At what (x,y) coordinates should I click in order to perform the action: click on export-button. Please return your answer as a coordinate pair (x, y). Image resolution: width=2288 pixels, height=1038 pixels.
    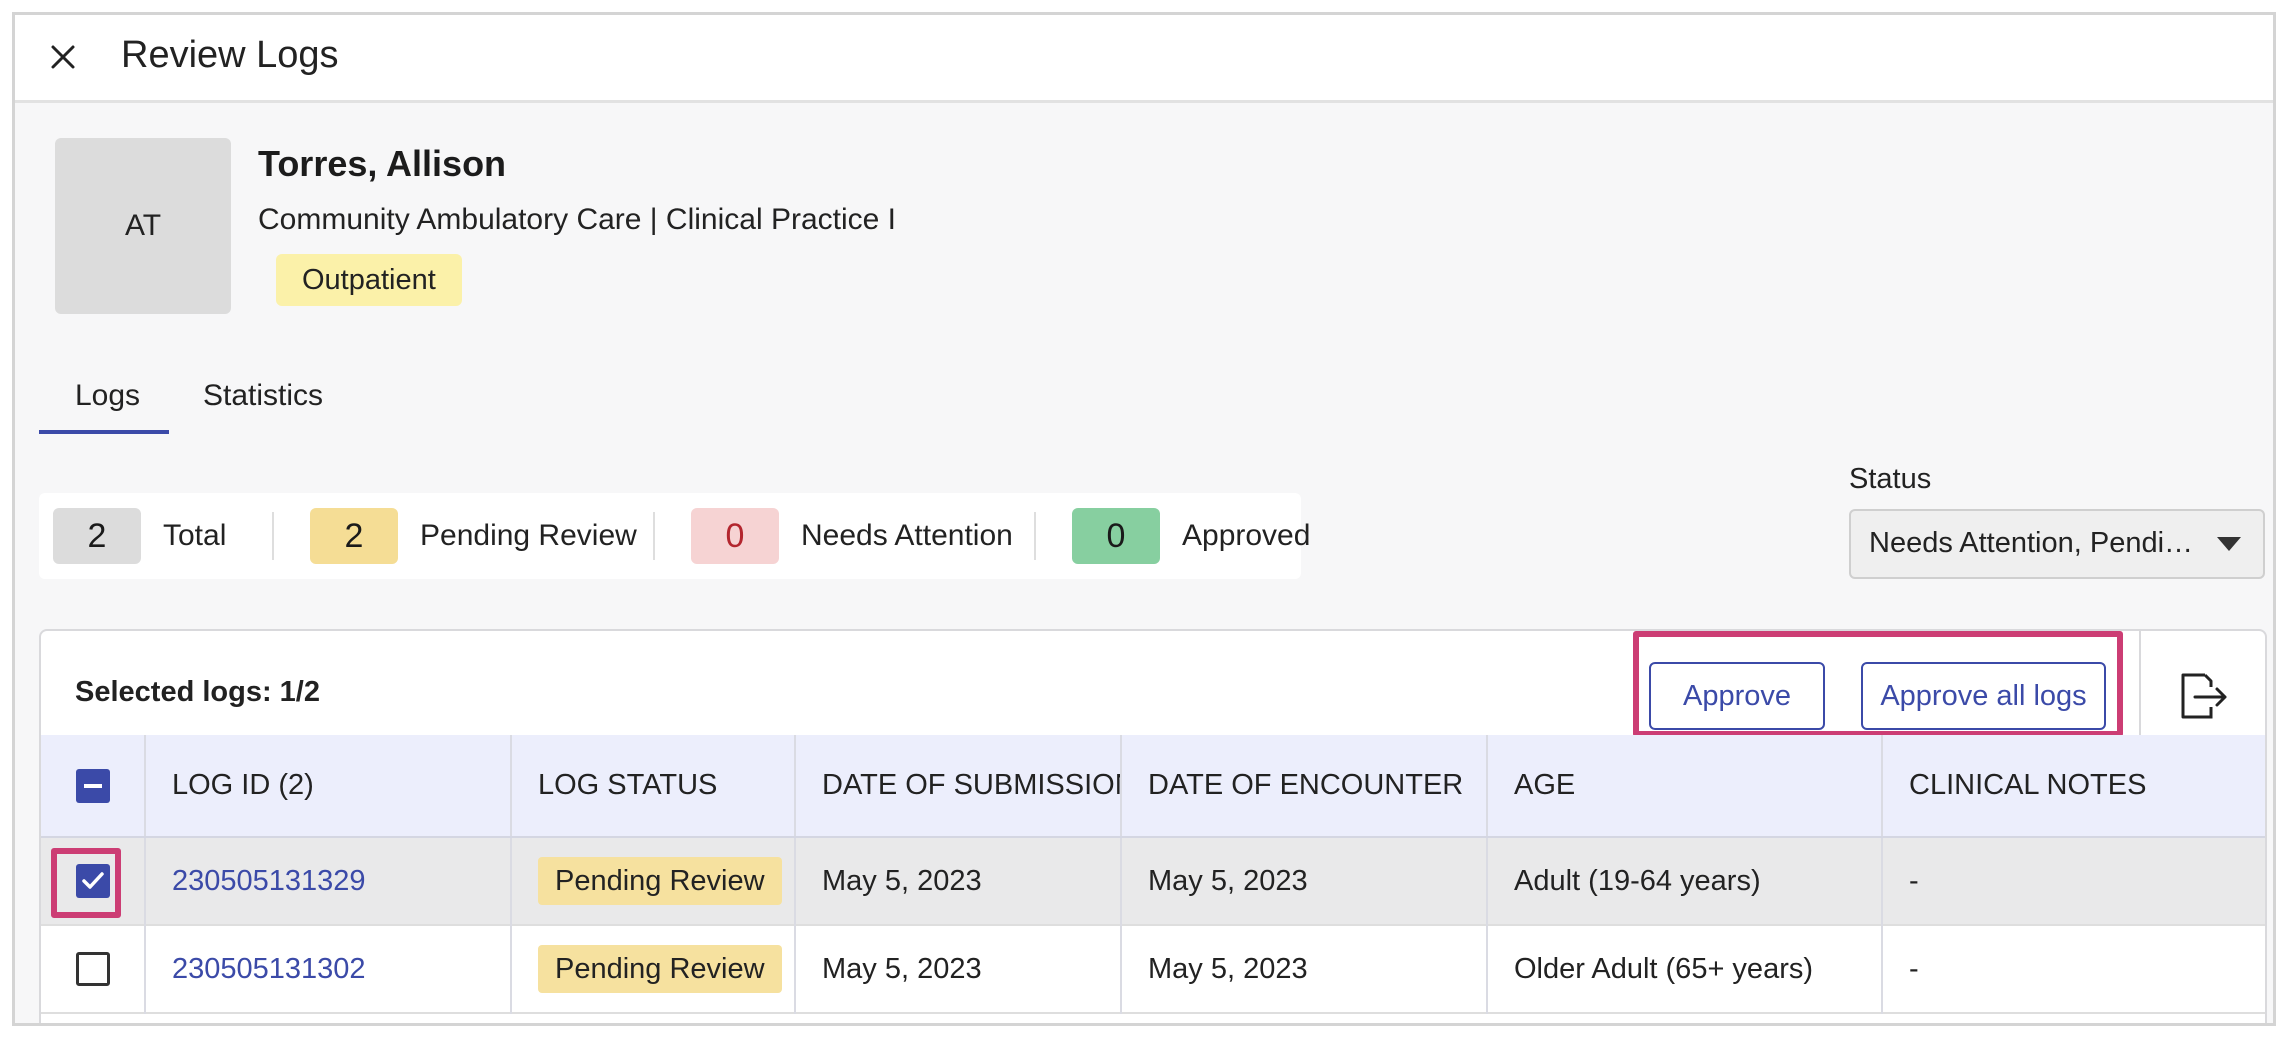
    Looking at the image, I should click on (2202, 696).